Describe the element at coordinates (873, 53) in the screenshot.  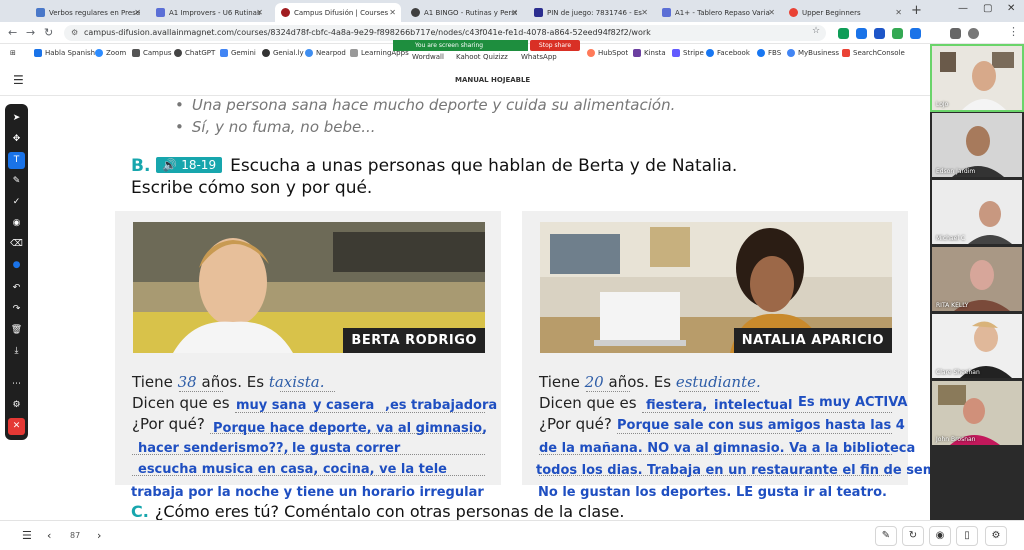
I see `bookmark: SearchConsole` at that location.